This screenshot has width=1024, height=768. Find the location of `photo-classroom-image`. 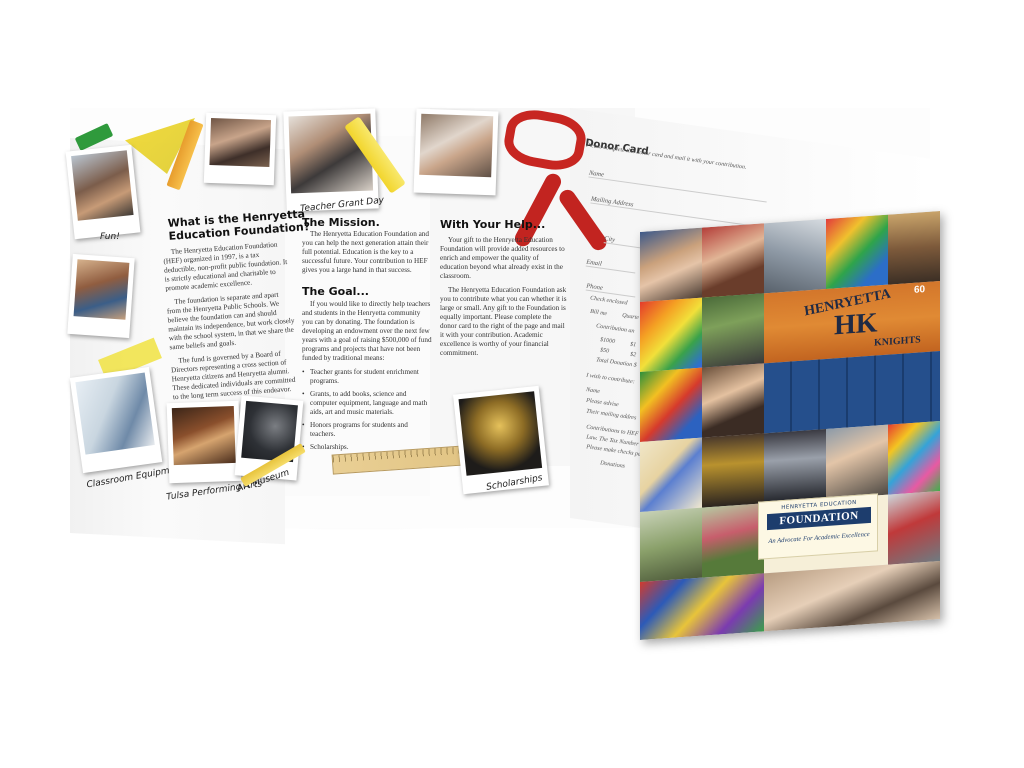

photo-classroom-image is located at coordinates (115, 413).